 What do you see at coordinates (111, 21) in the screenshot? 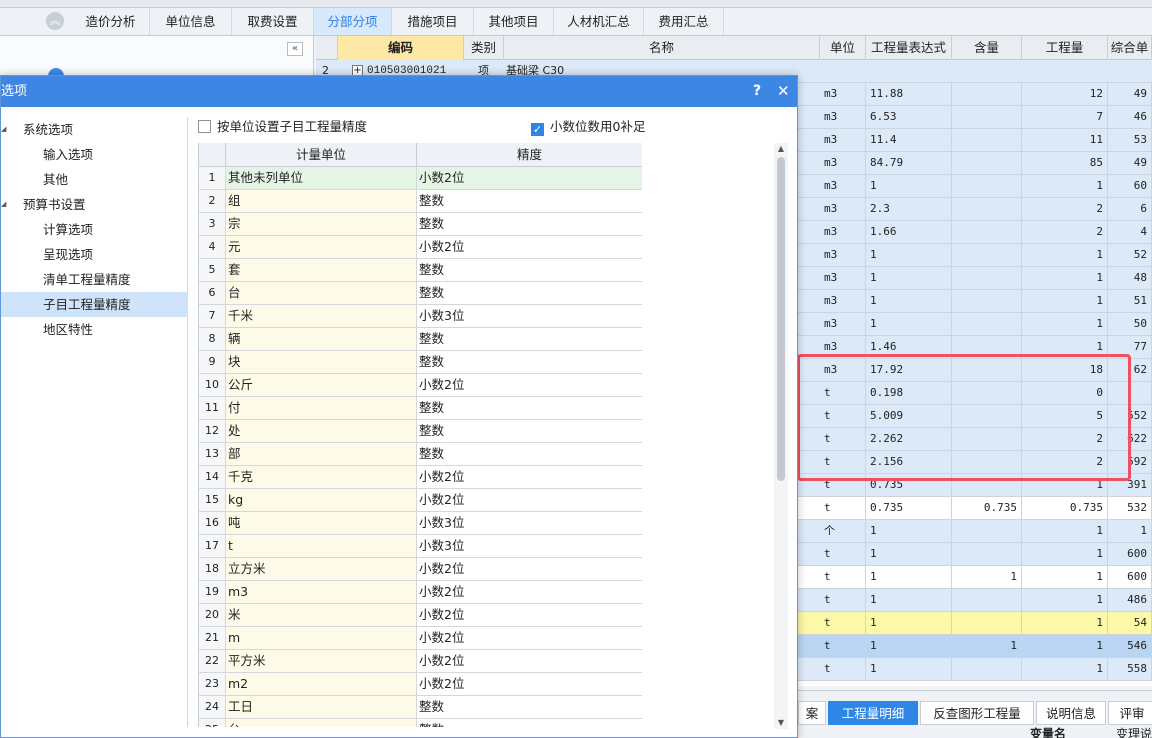
I see `tab-0: 造价分析` at bounding box center [111, 21].